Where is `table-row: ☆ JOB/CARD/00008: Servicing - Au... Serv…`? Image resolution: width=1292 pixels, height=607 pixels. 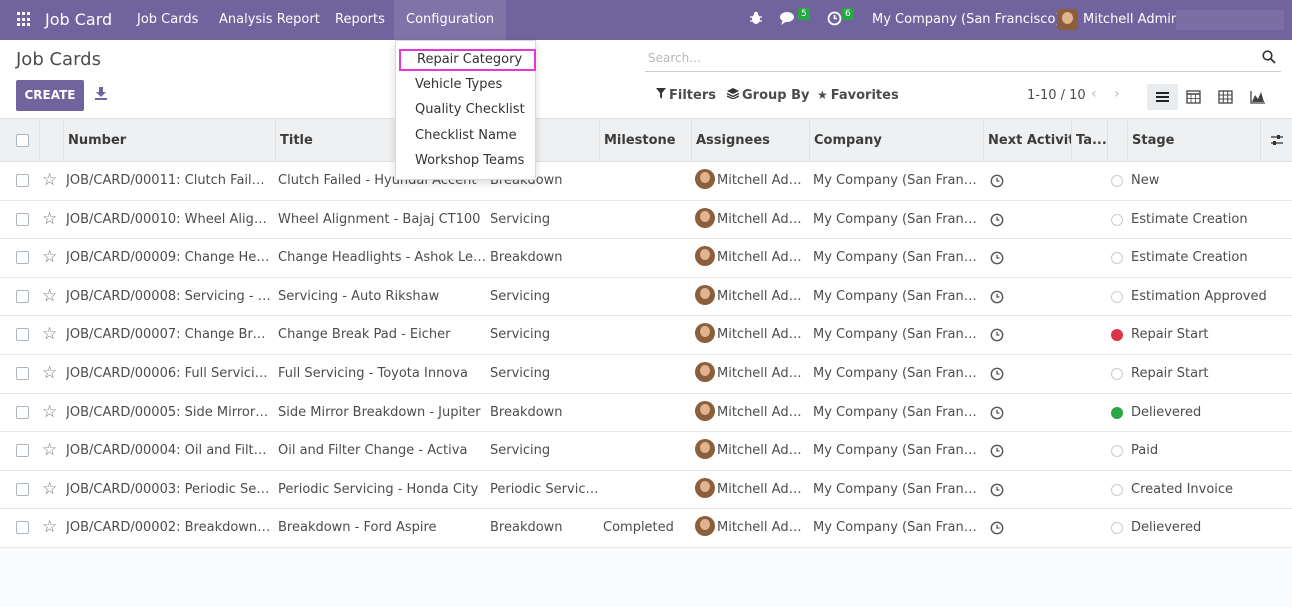
table-row: ☆ JOB/CARD/00008: Servicing - Au... Serv… is located at coordinates (646, 297).